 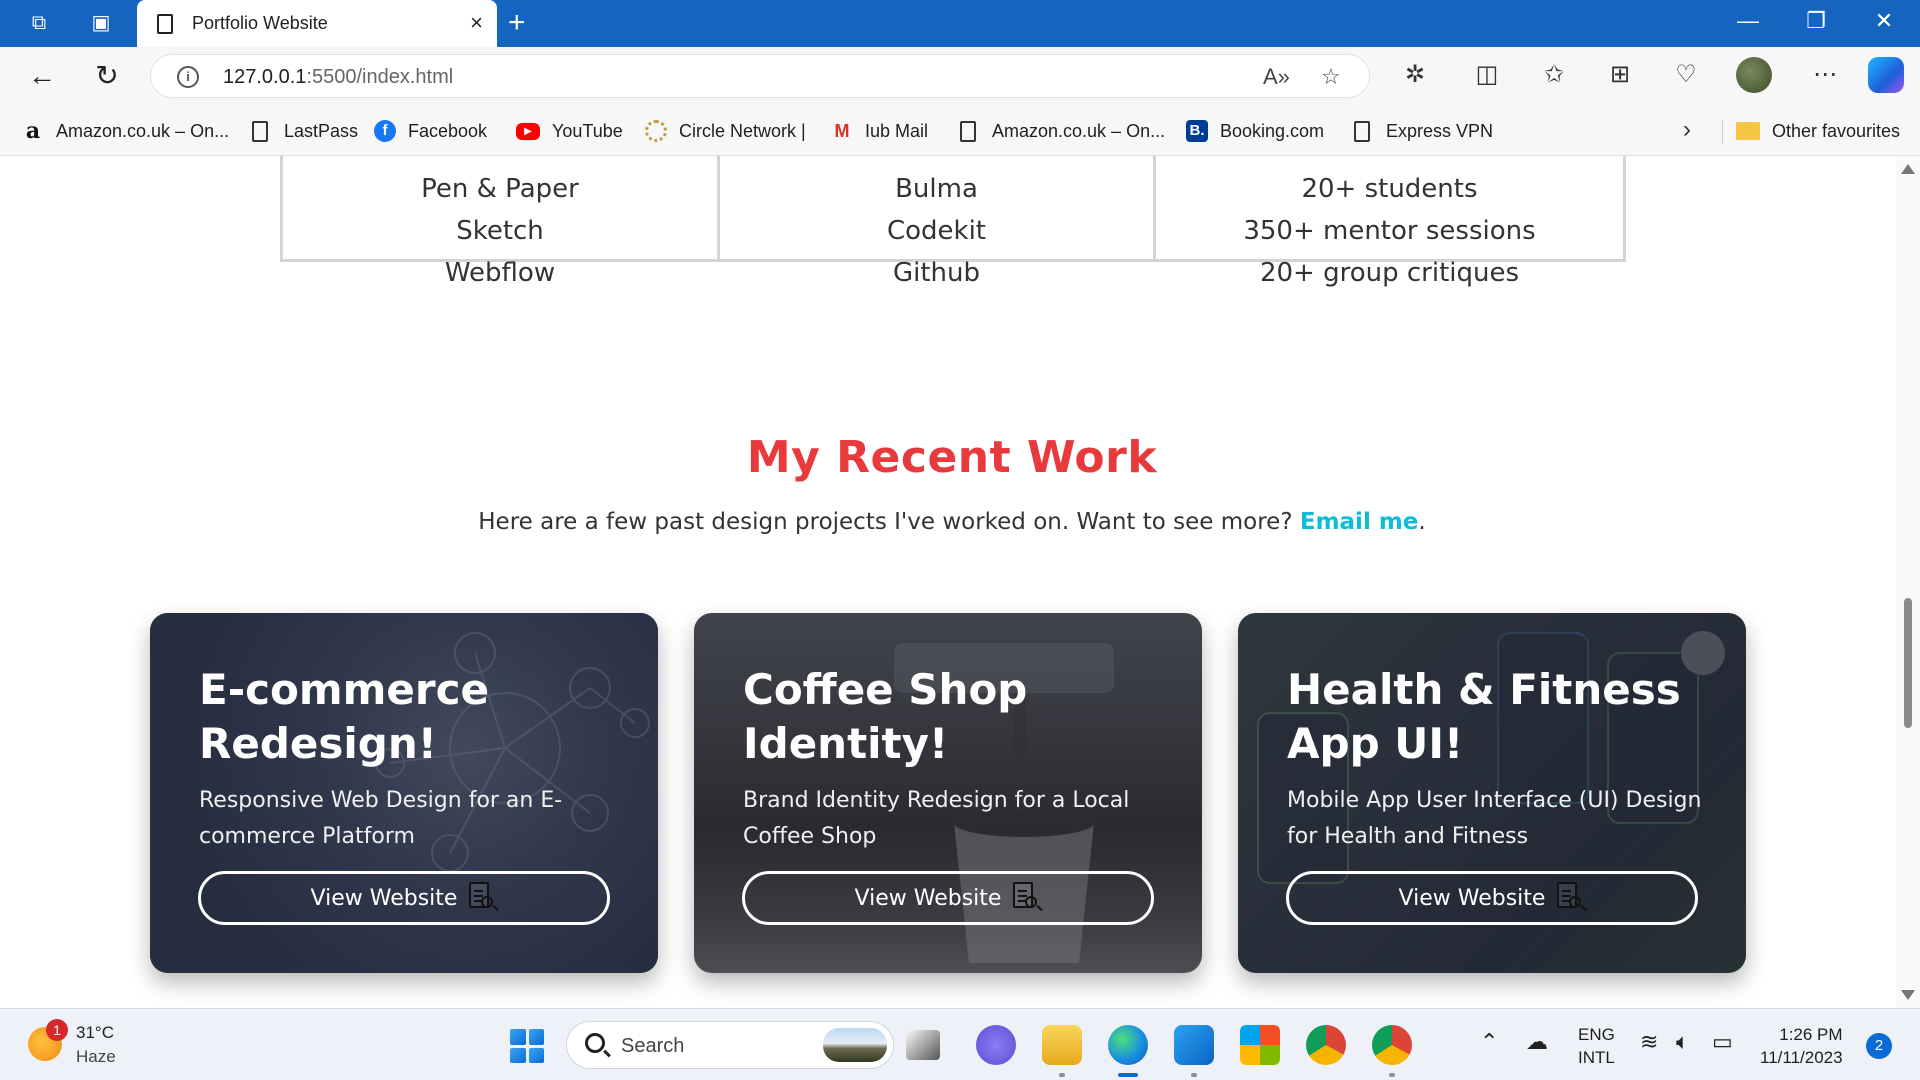 I want to click on browser-essentials-icon: ♡, so click(x=1686, y=74).